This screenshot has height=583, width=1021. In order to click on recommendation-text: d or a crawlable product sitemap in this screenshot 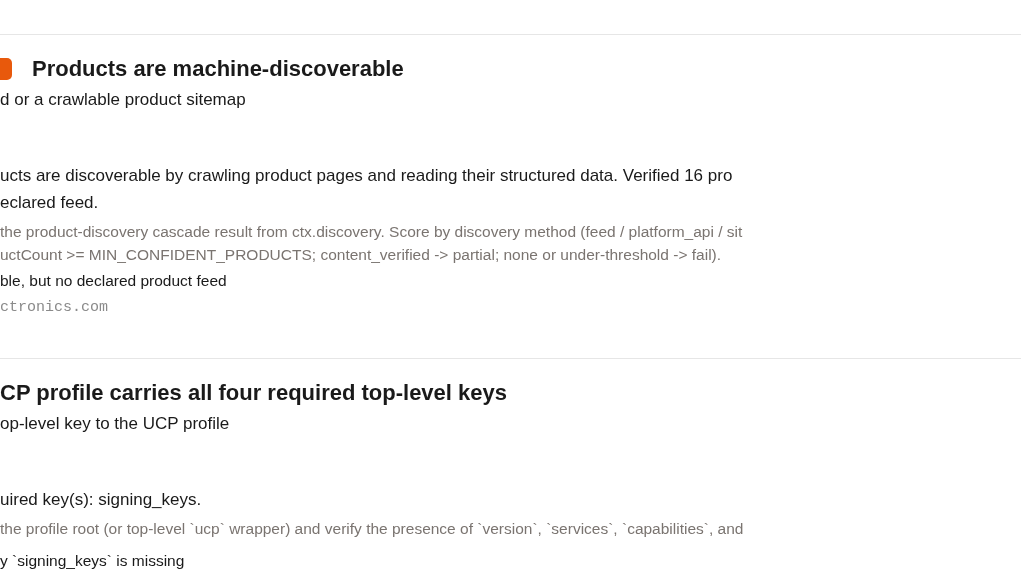, I will do `click(123, 100)`.